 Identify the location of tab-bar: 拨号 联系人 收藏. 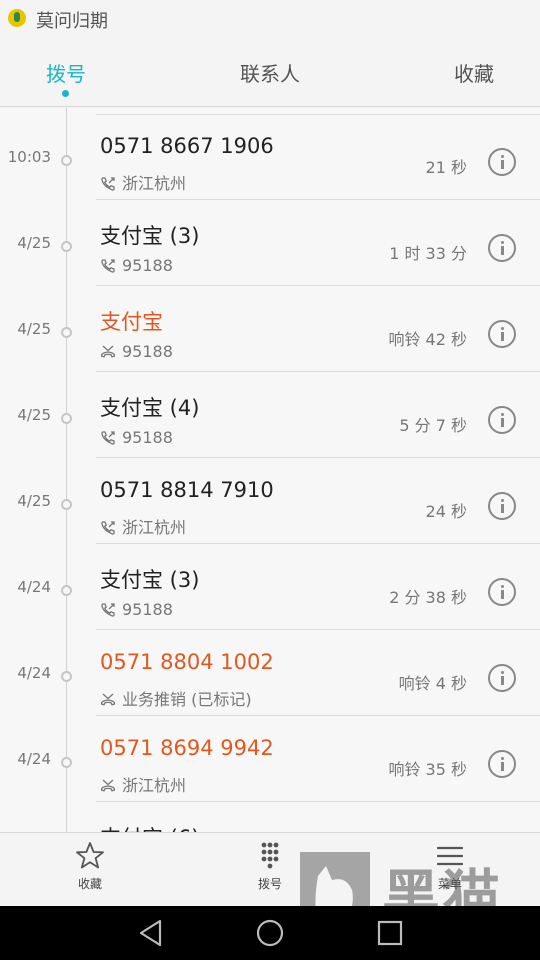
(270, 71).